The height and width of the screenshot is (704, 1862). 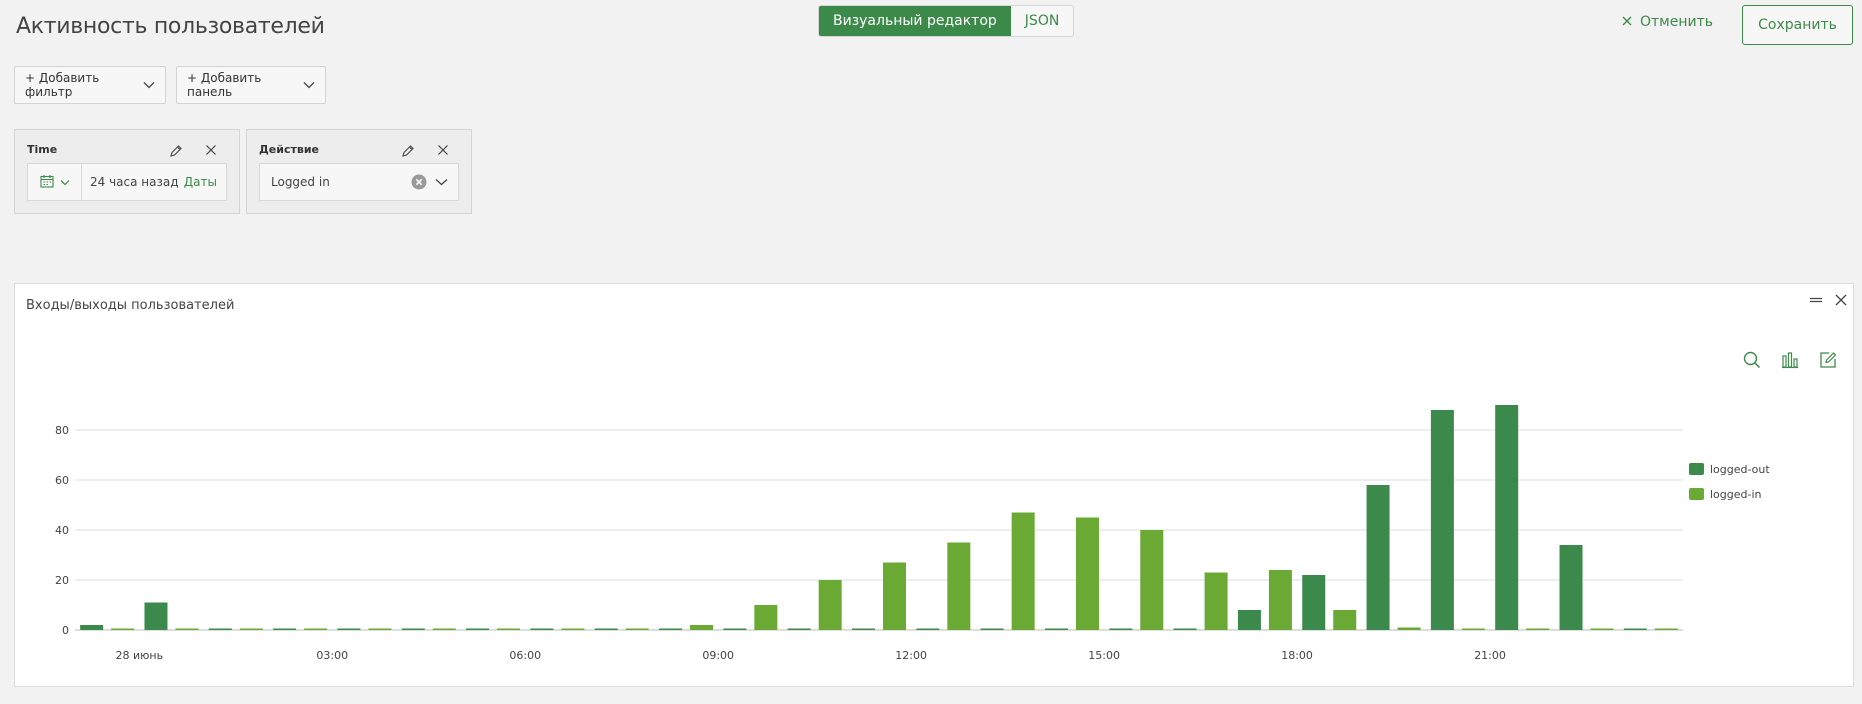 I want to click on action-filter-label: Действие, so click(x=289, y=149).